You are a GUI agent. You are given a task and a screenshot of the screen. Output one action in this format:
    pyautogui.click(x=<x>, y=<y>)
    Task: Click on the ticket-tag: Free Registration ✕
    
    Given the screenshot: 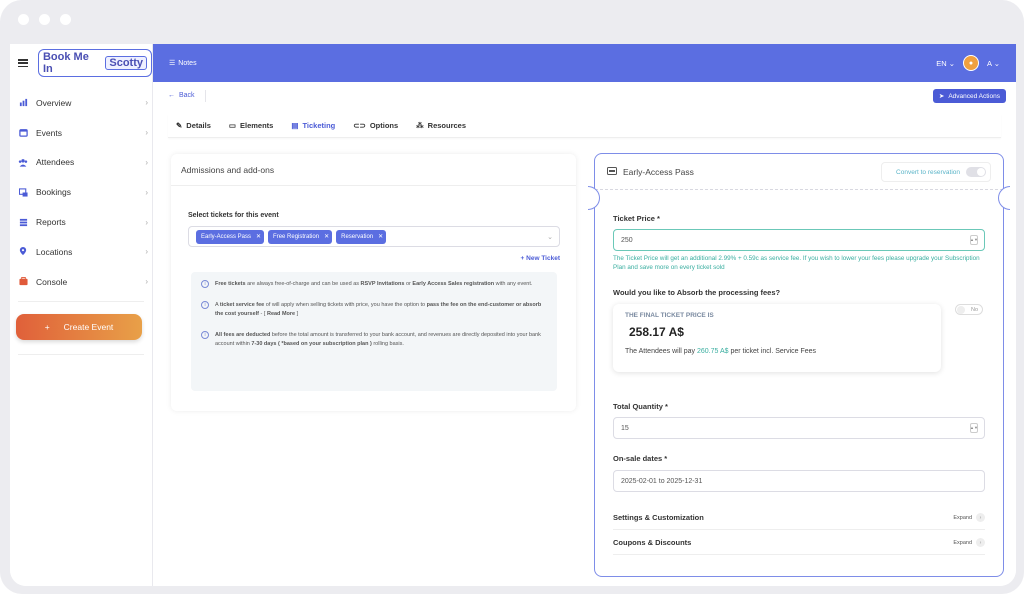 What is the action you would take?
    pyautogui.click(x=300, y=236)
    